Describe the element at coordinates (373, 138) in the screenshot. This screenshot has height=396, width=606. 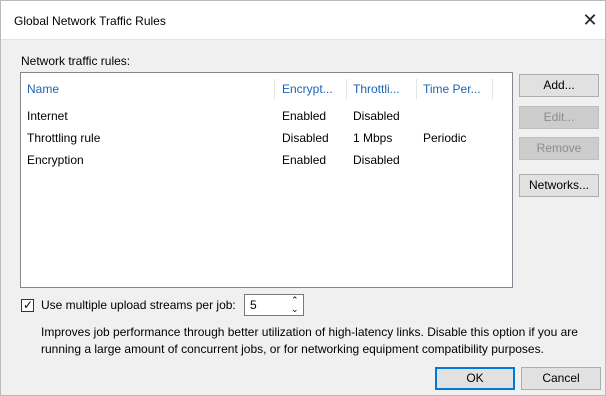
I see `cell-throttling: 1 Mbps` at that location.